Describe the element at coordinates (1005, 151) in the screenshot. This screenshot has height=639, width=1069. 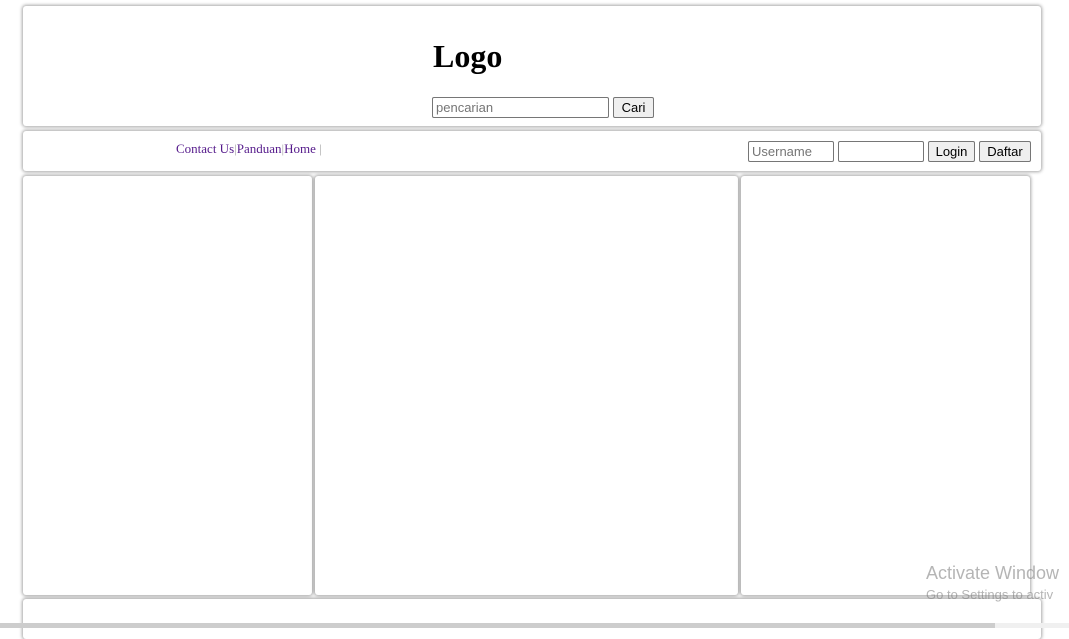
I see `register-button: Daftar` at that location.